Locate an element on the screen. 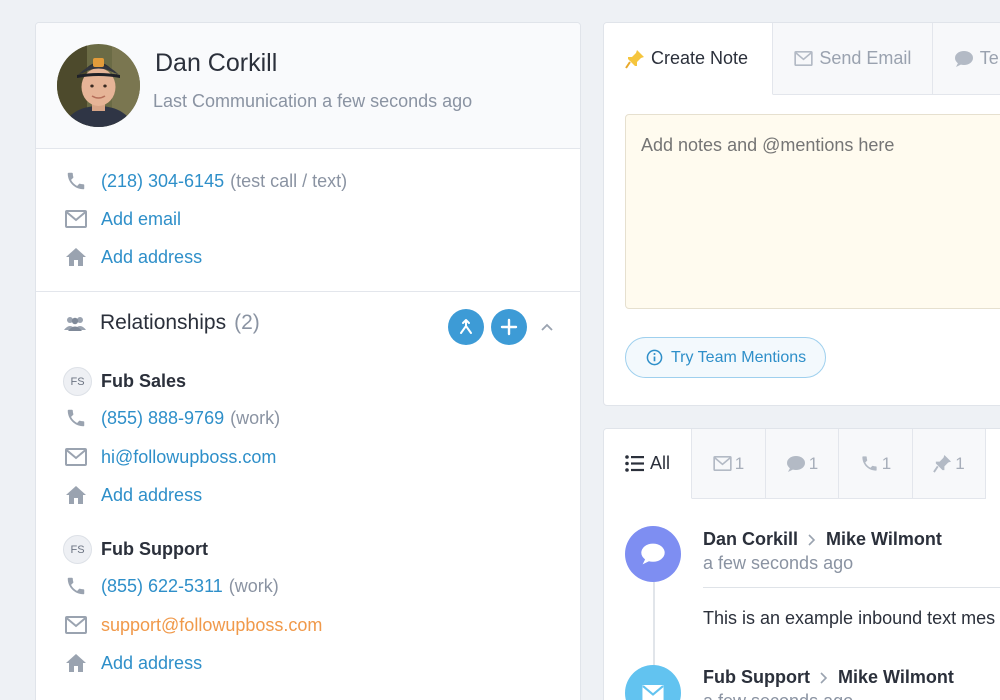  tab-emails: 1 is located at coordinates (729, 464).